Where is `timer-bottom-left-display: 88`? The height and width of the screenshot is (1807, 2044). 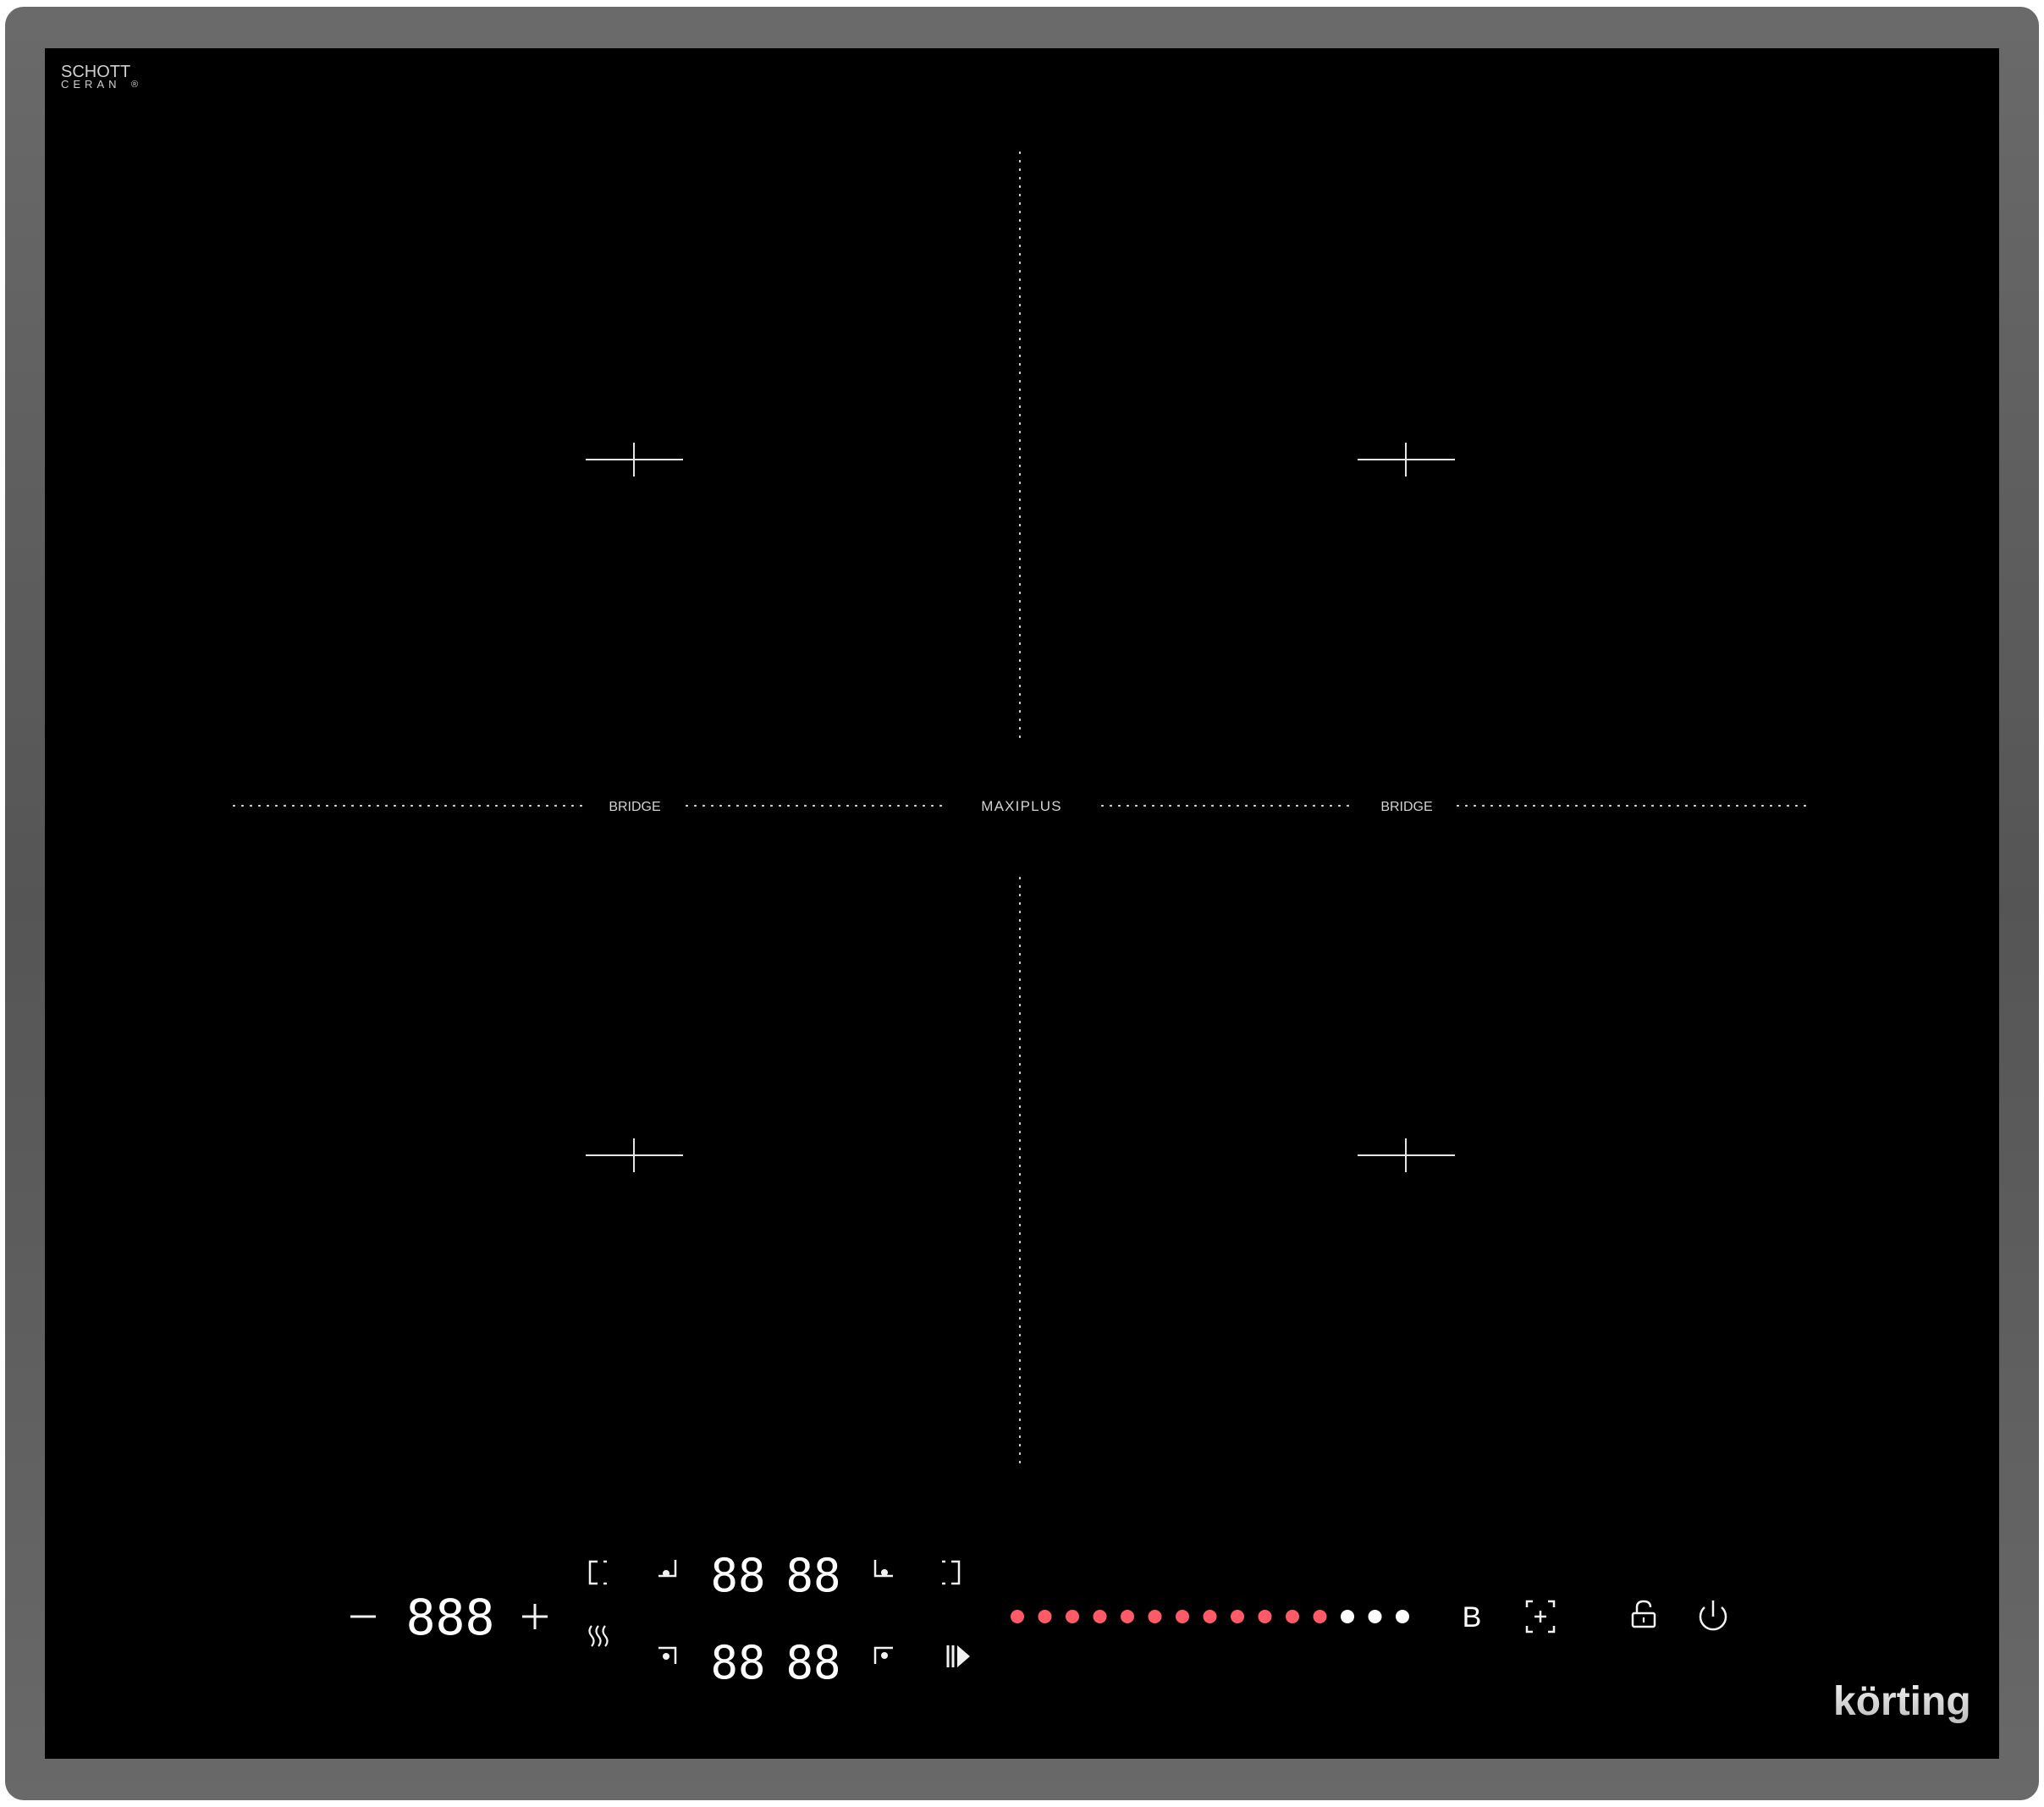
timer-bottom-left-display: 88 is located at coordinates (737, 1663).